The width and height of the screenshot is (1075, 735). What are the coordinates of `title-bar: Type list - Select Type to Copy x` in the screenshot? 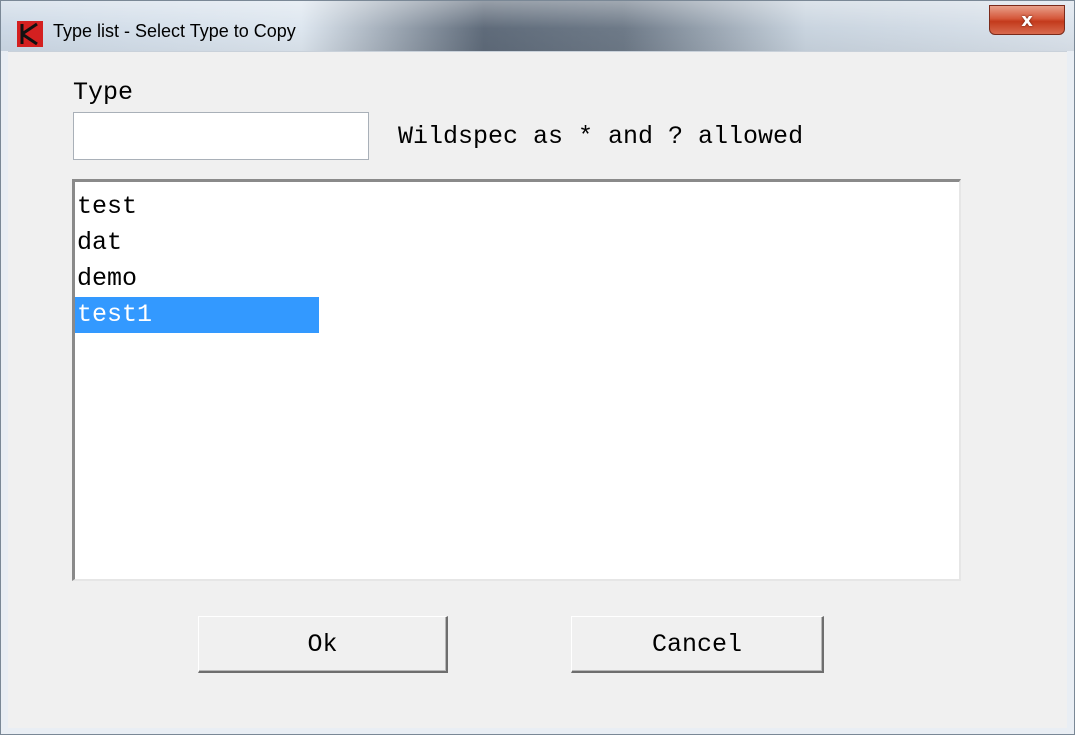 It's located at (537, 26).